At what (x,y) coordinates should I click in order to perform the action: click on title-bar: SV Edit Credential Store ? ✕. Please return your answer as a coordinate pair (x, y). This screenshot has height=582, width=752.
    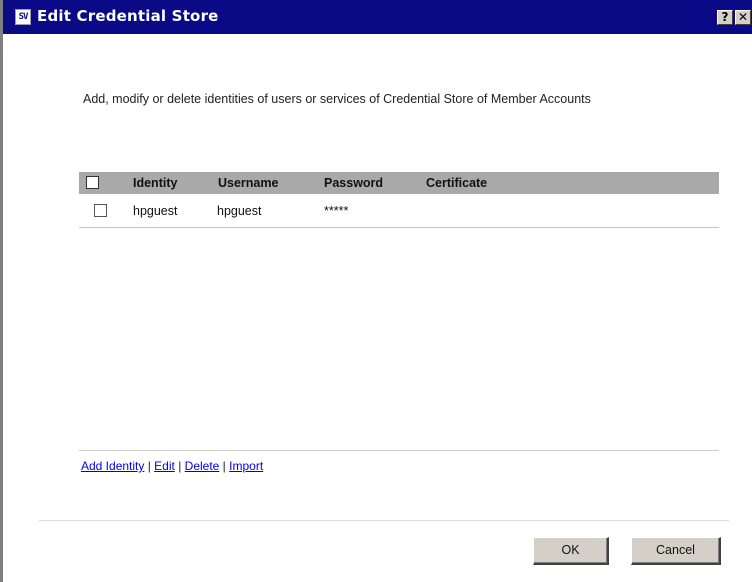
    Looking at the image, I should click on (377, 17).